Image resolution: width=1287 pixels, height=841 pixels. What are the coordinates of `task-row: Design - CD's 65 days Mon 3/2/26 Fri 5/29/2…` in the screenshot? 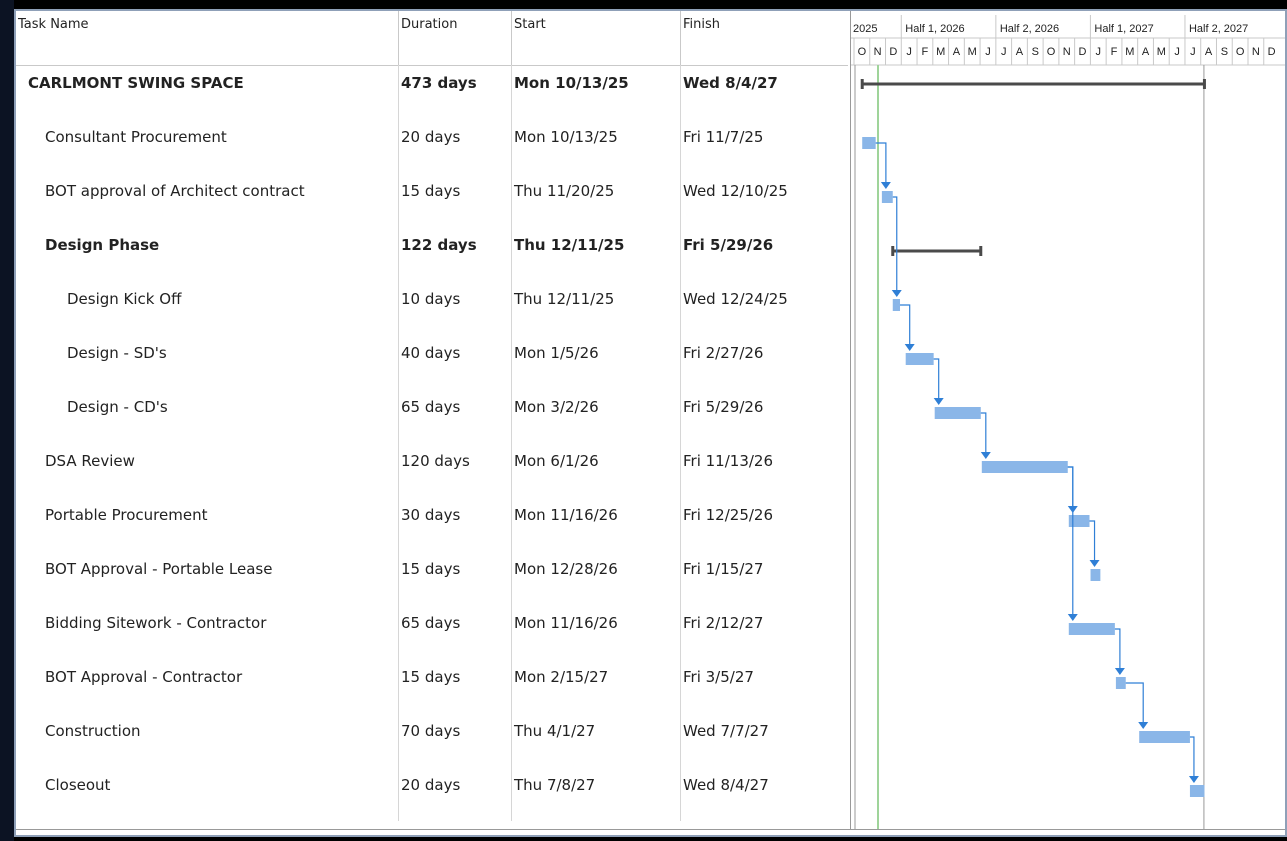 It's located at (432, 416).